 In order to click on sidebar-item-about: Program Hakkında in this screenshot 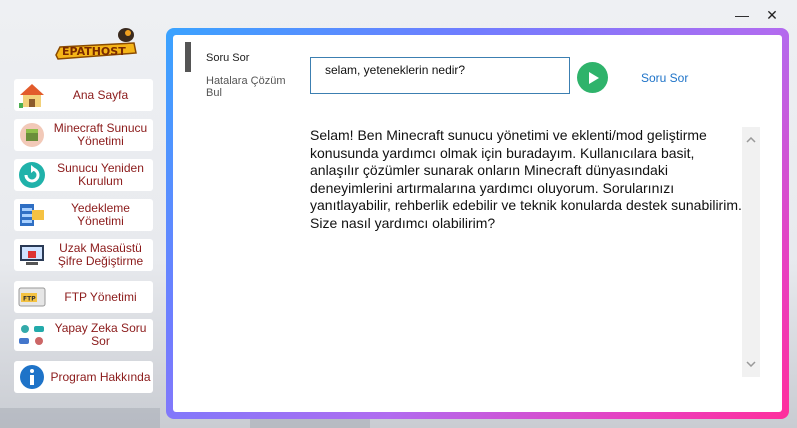, I will do `click(83, 377)`.